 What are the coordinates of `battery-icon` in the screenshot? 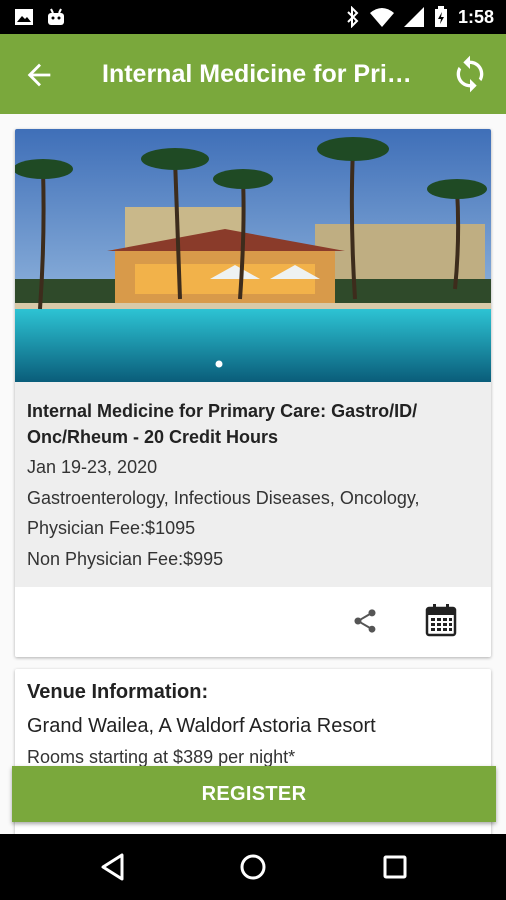 It's located at (440, 16).